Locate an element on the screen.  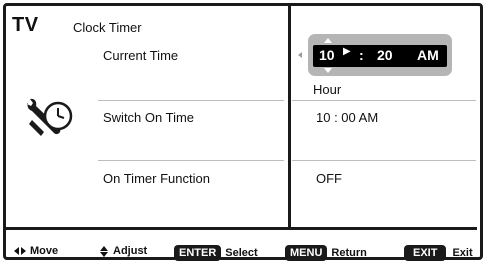
current-time-editor: 10 ▶ : 20 AM is located at coordinates (380, 55).